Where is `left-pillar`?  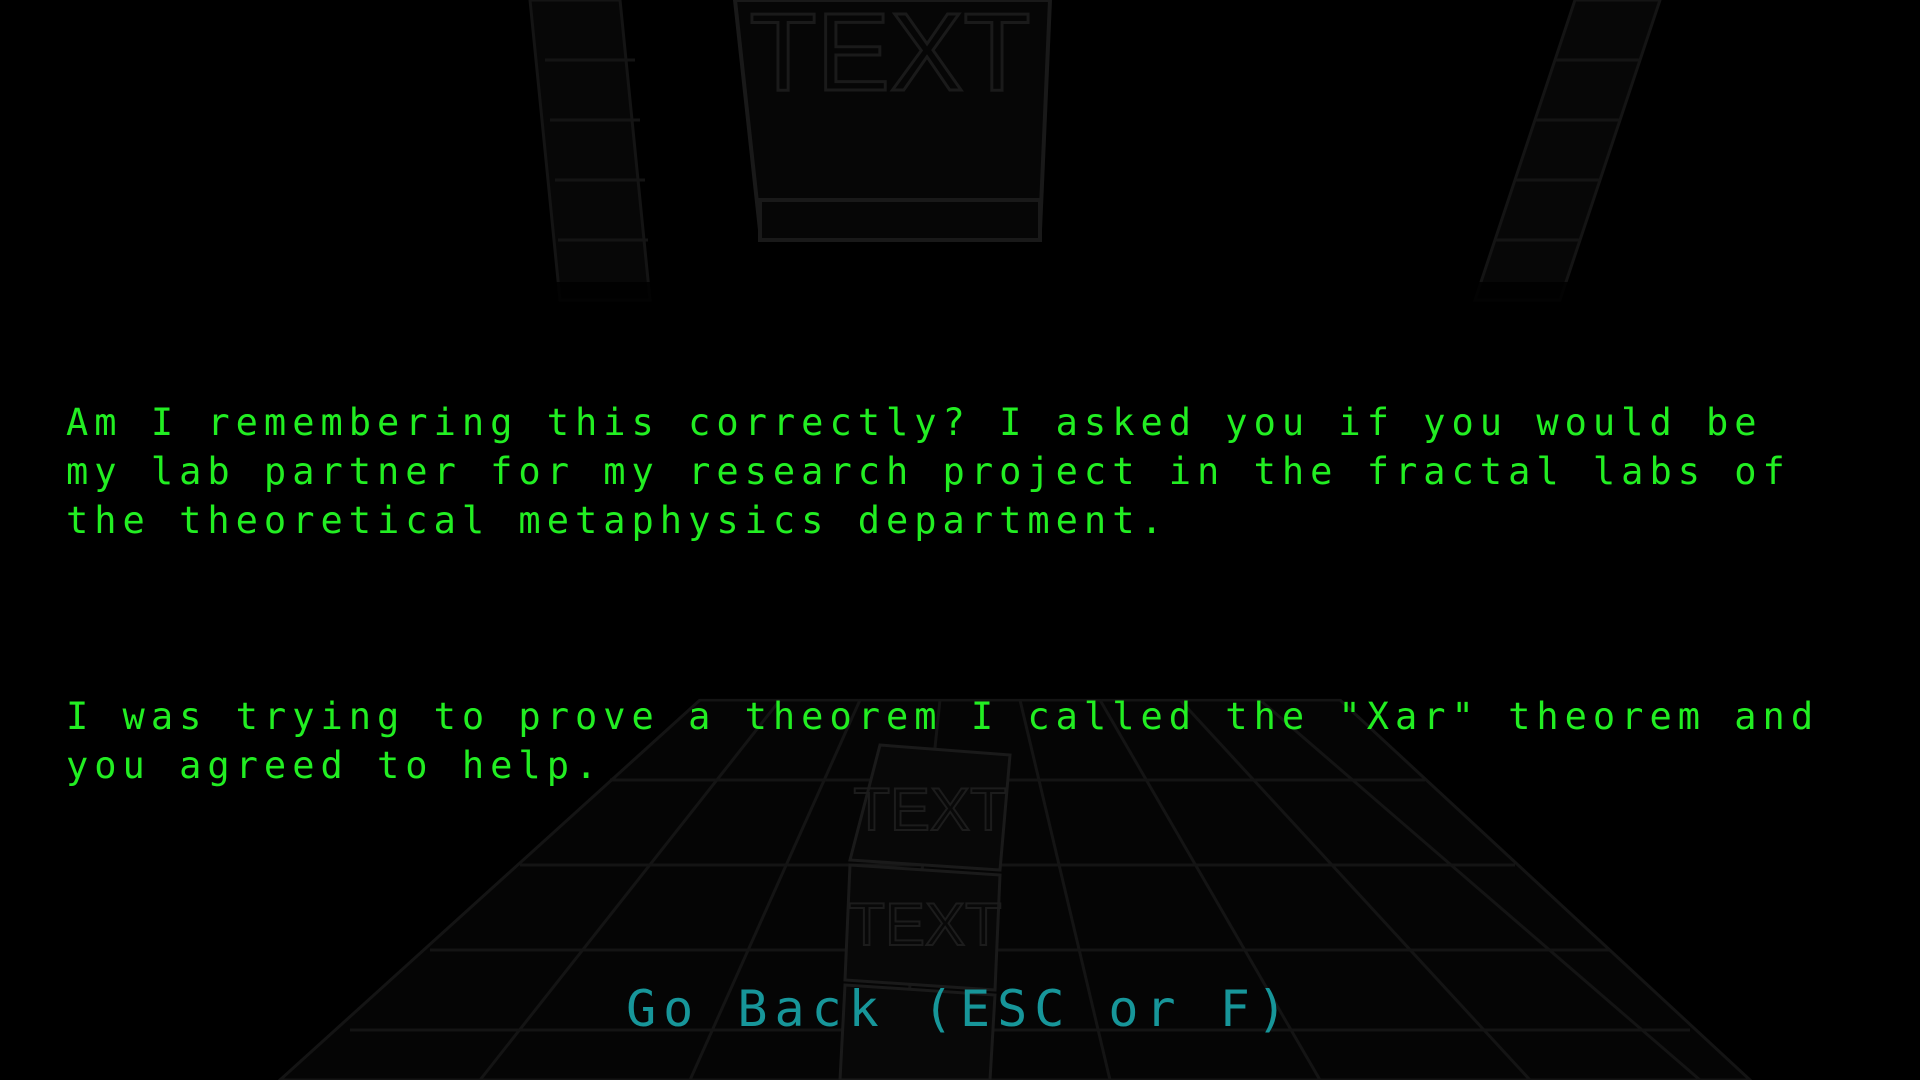 left-pillar is located at coordinates (590, 151).